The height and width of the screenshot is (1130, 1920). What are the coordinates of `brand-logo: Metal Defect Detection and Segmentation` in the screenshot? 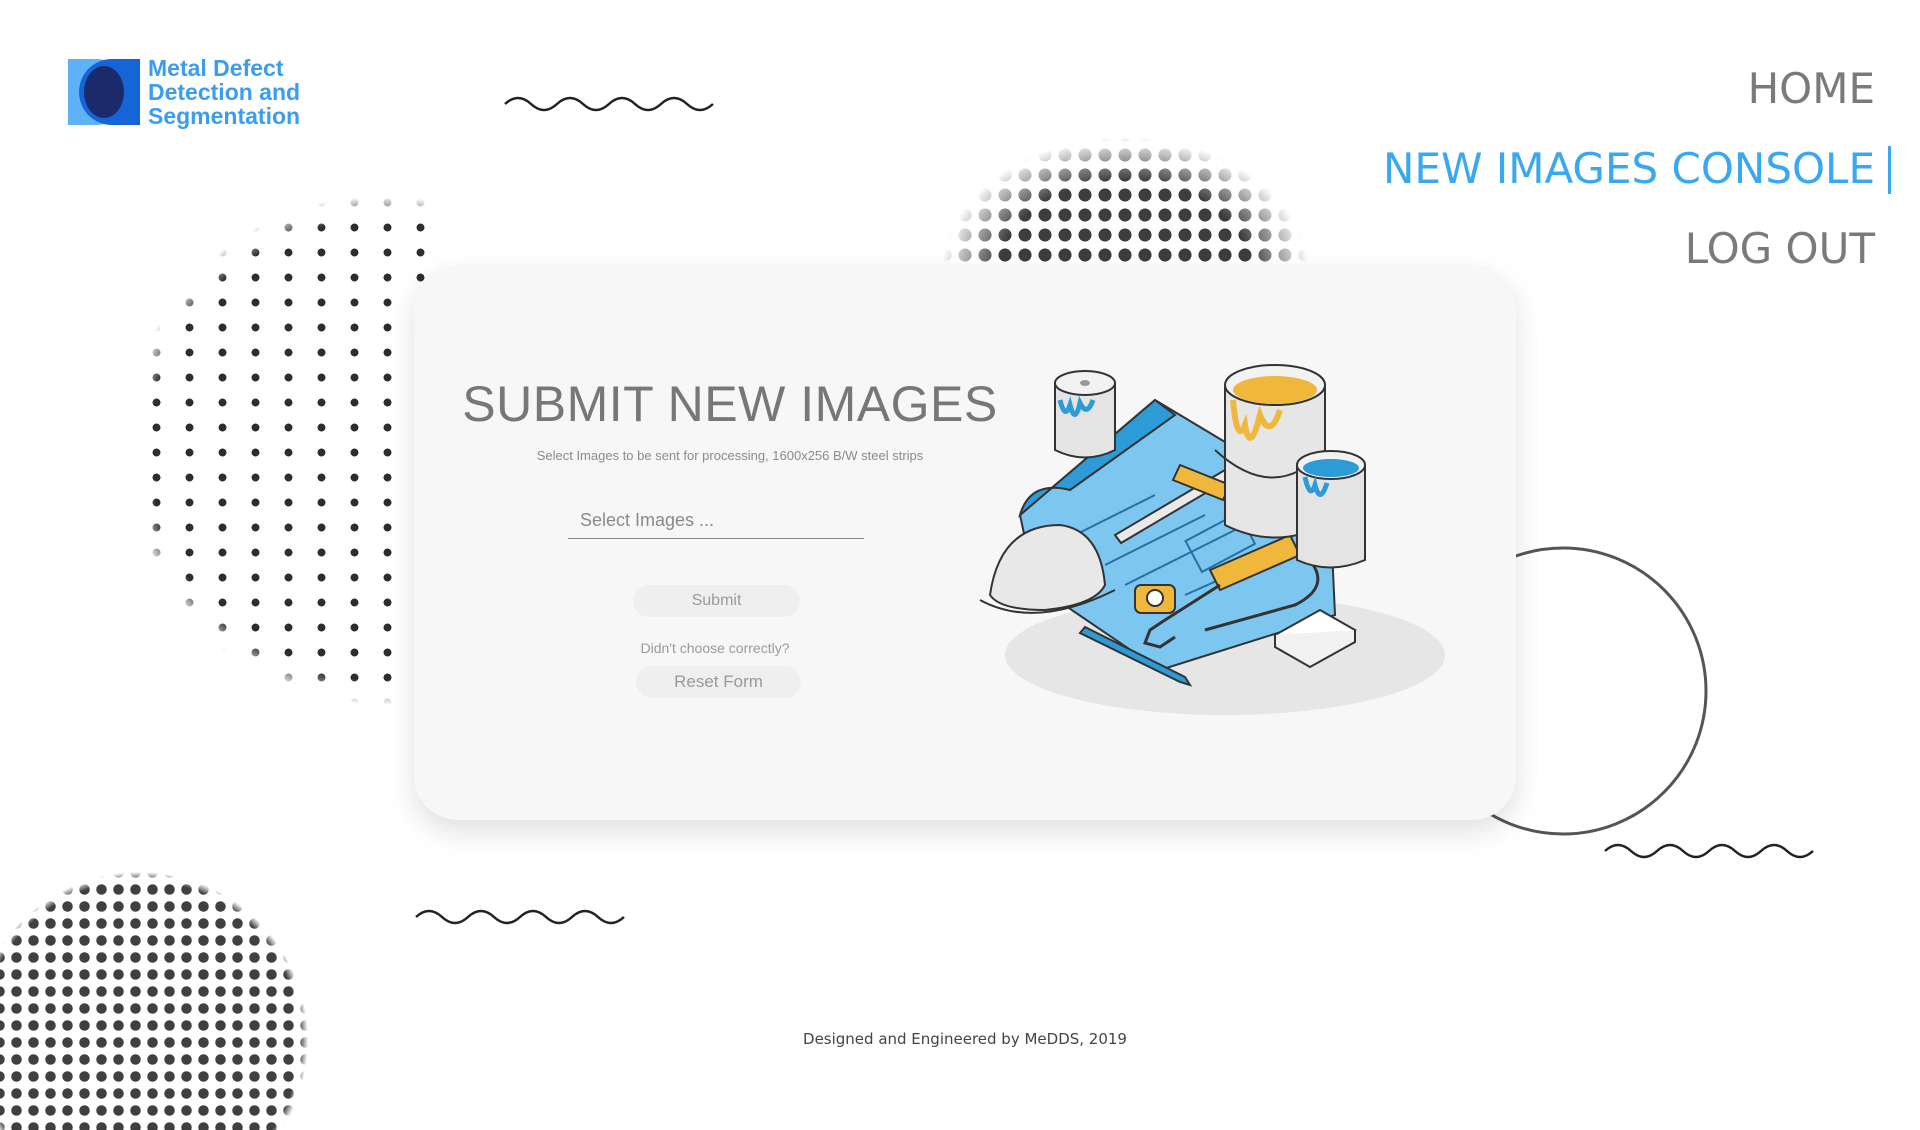 It's located at (194, 92).